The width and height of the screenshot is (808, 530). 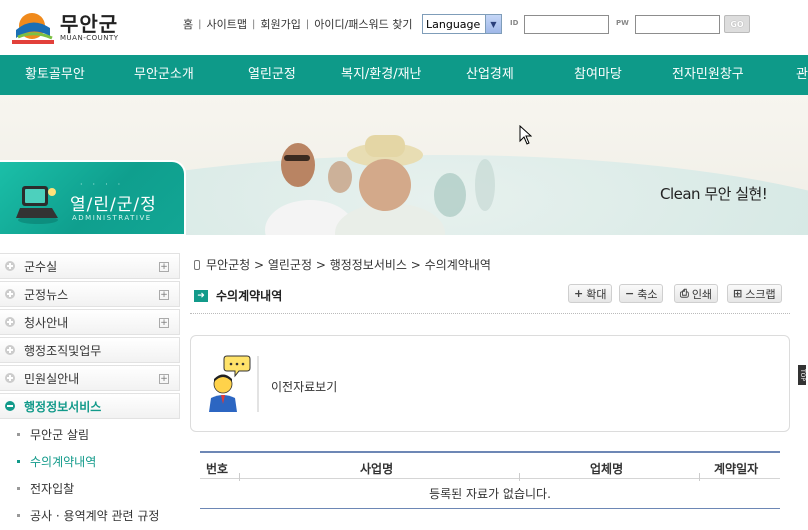 I want to click on sidebar-item-label: 행정정보서비스, so click(x=63, y=406).